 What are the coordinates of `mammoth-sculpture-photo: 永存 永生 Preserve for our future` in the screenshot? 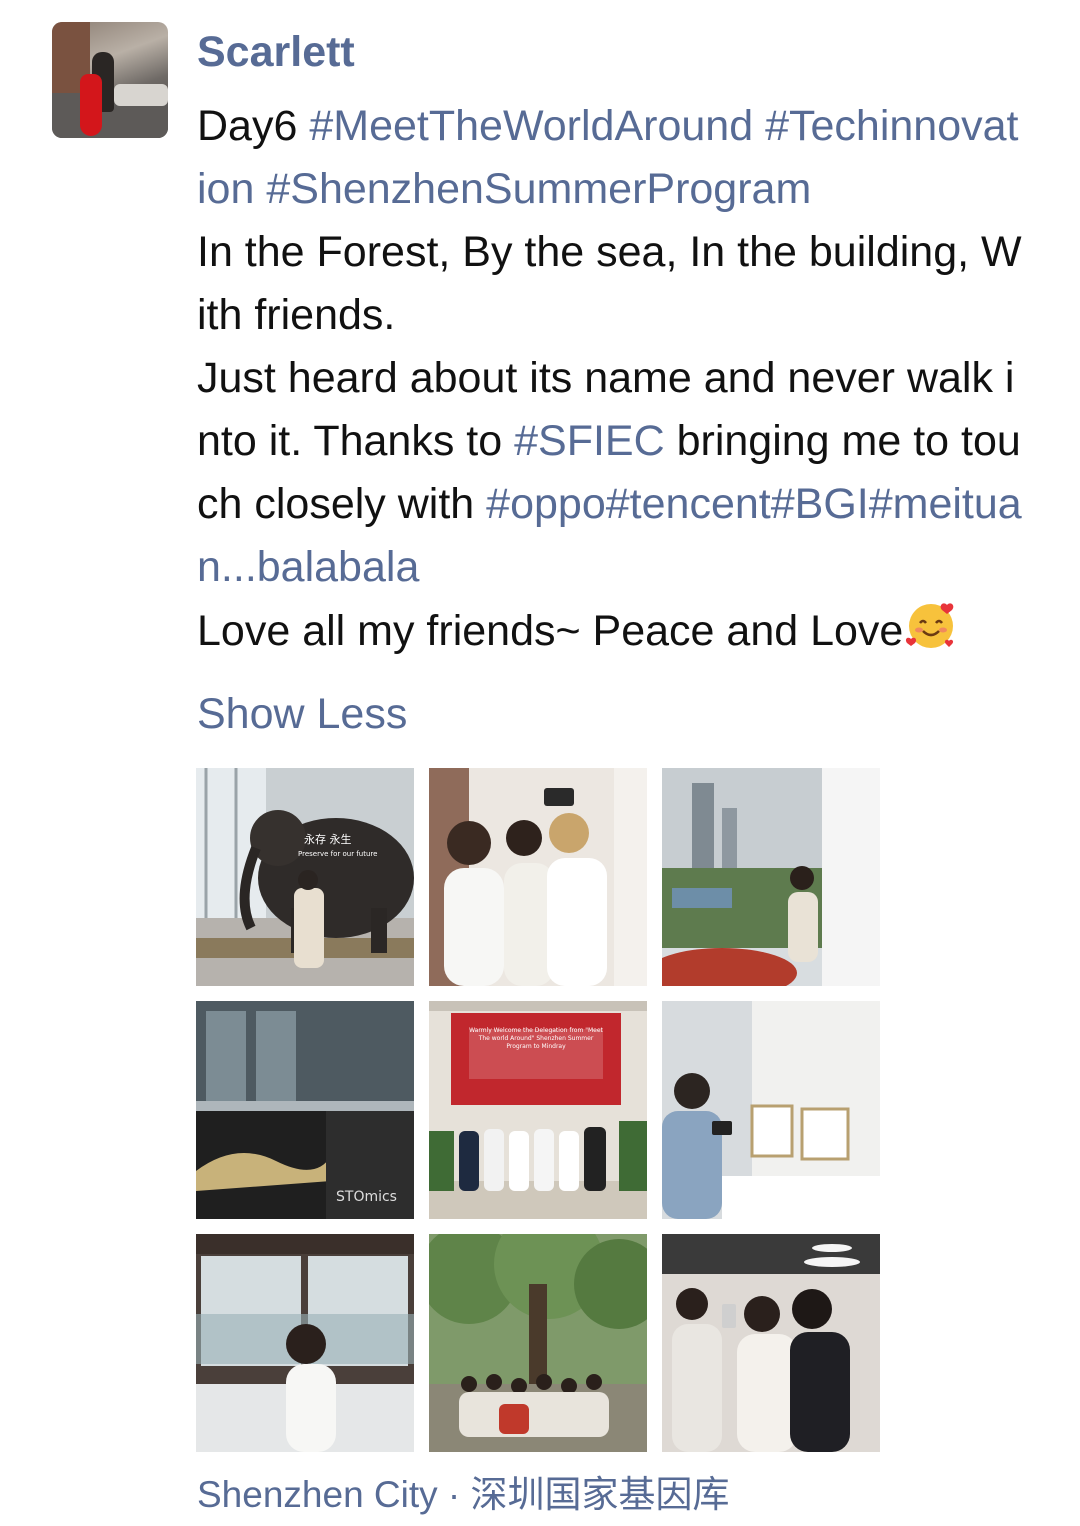 It's located at (305, 877).